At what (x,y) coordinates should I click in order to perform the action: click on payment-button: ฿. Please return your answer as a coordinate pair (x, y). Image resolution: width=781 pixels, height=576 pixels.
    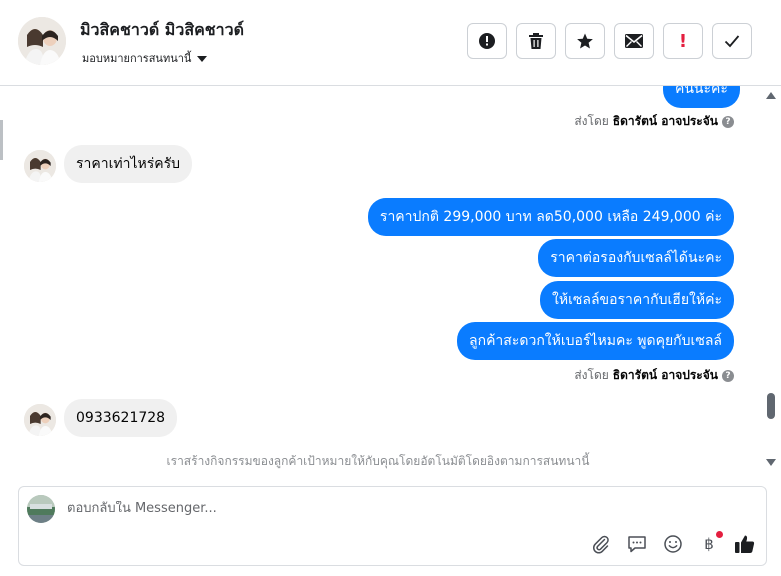
    Looking at the image, I should click on (710, 543).